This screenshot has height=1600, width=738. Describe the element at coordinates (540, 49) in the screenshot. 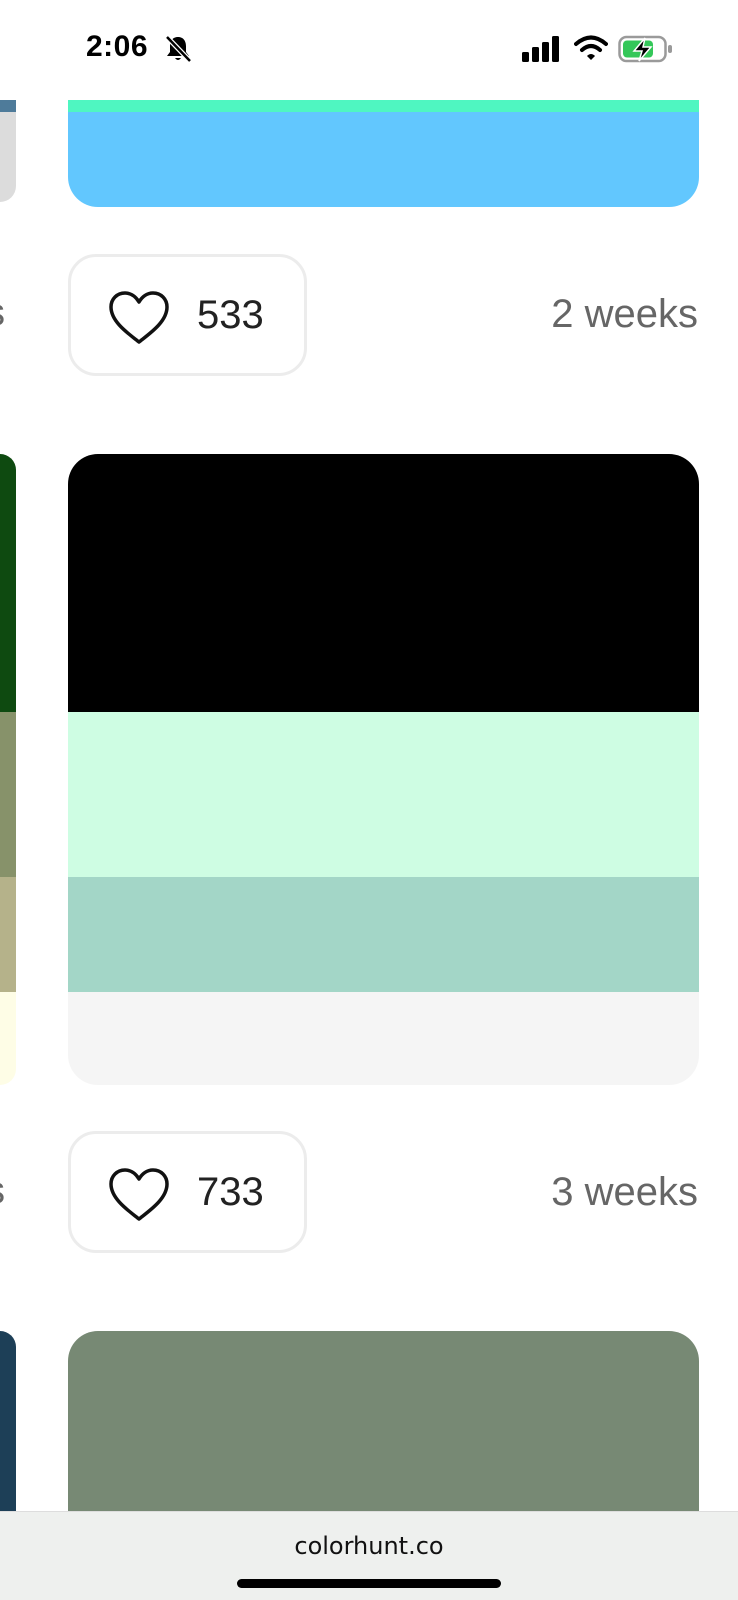

I see `cellular-signal-icon` at that location.